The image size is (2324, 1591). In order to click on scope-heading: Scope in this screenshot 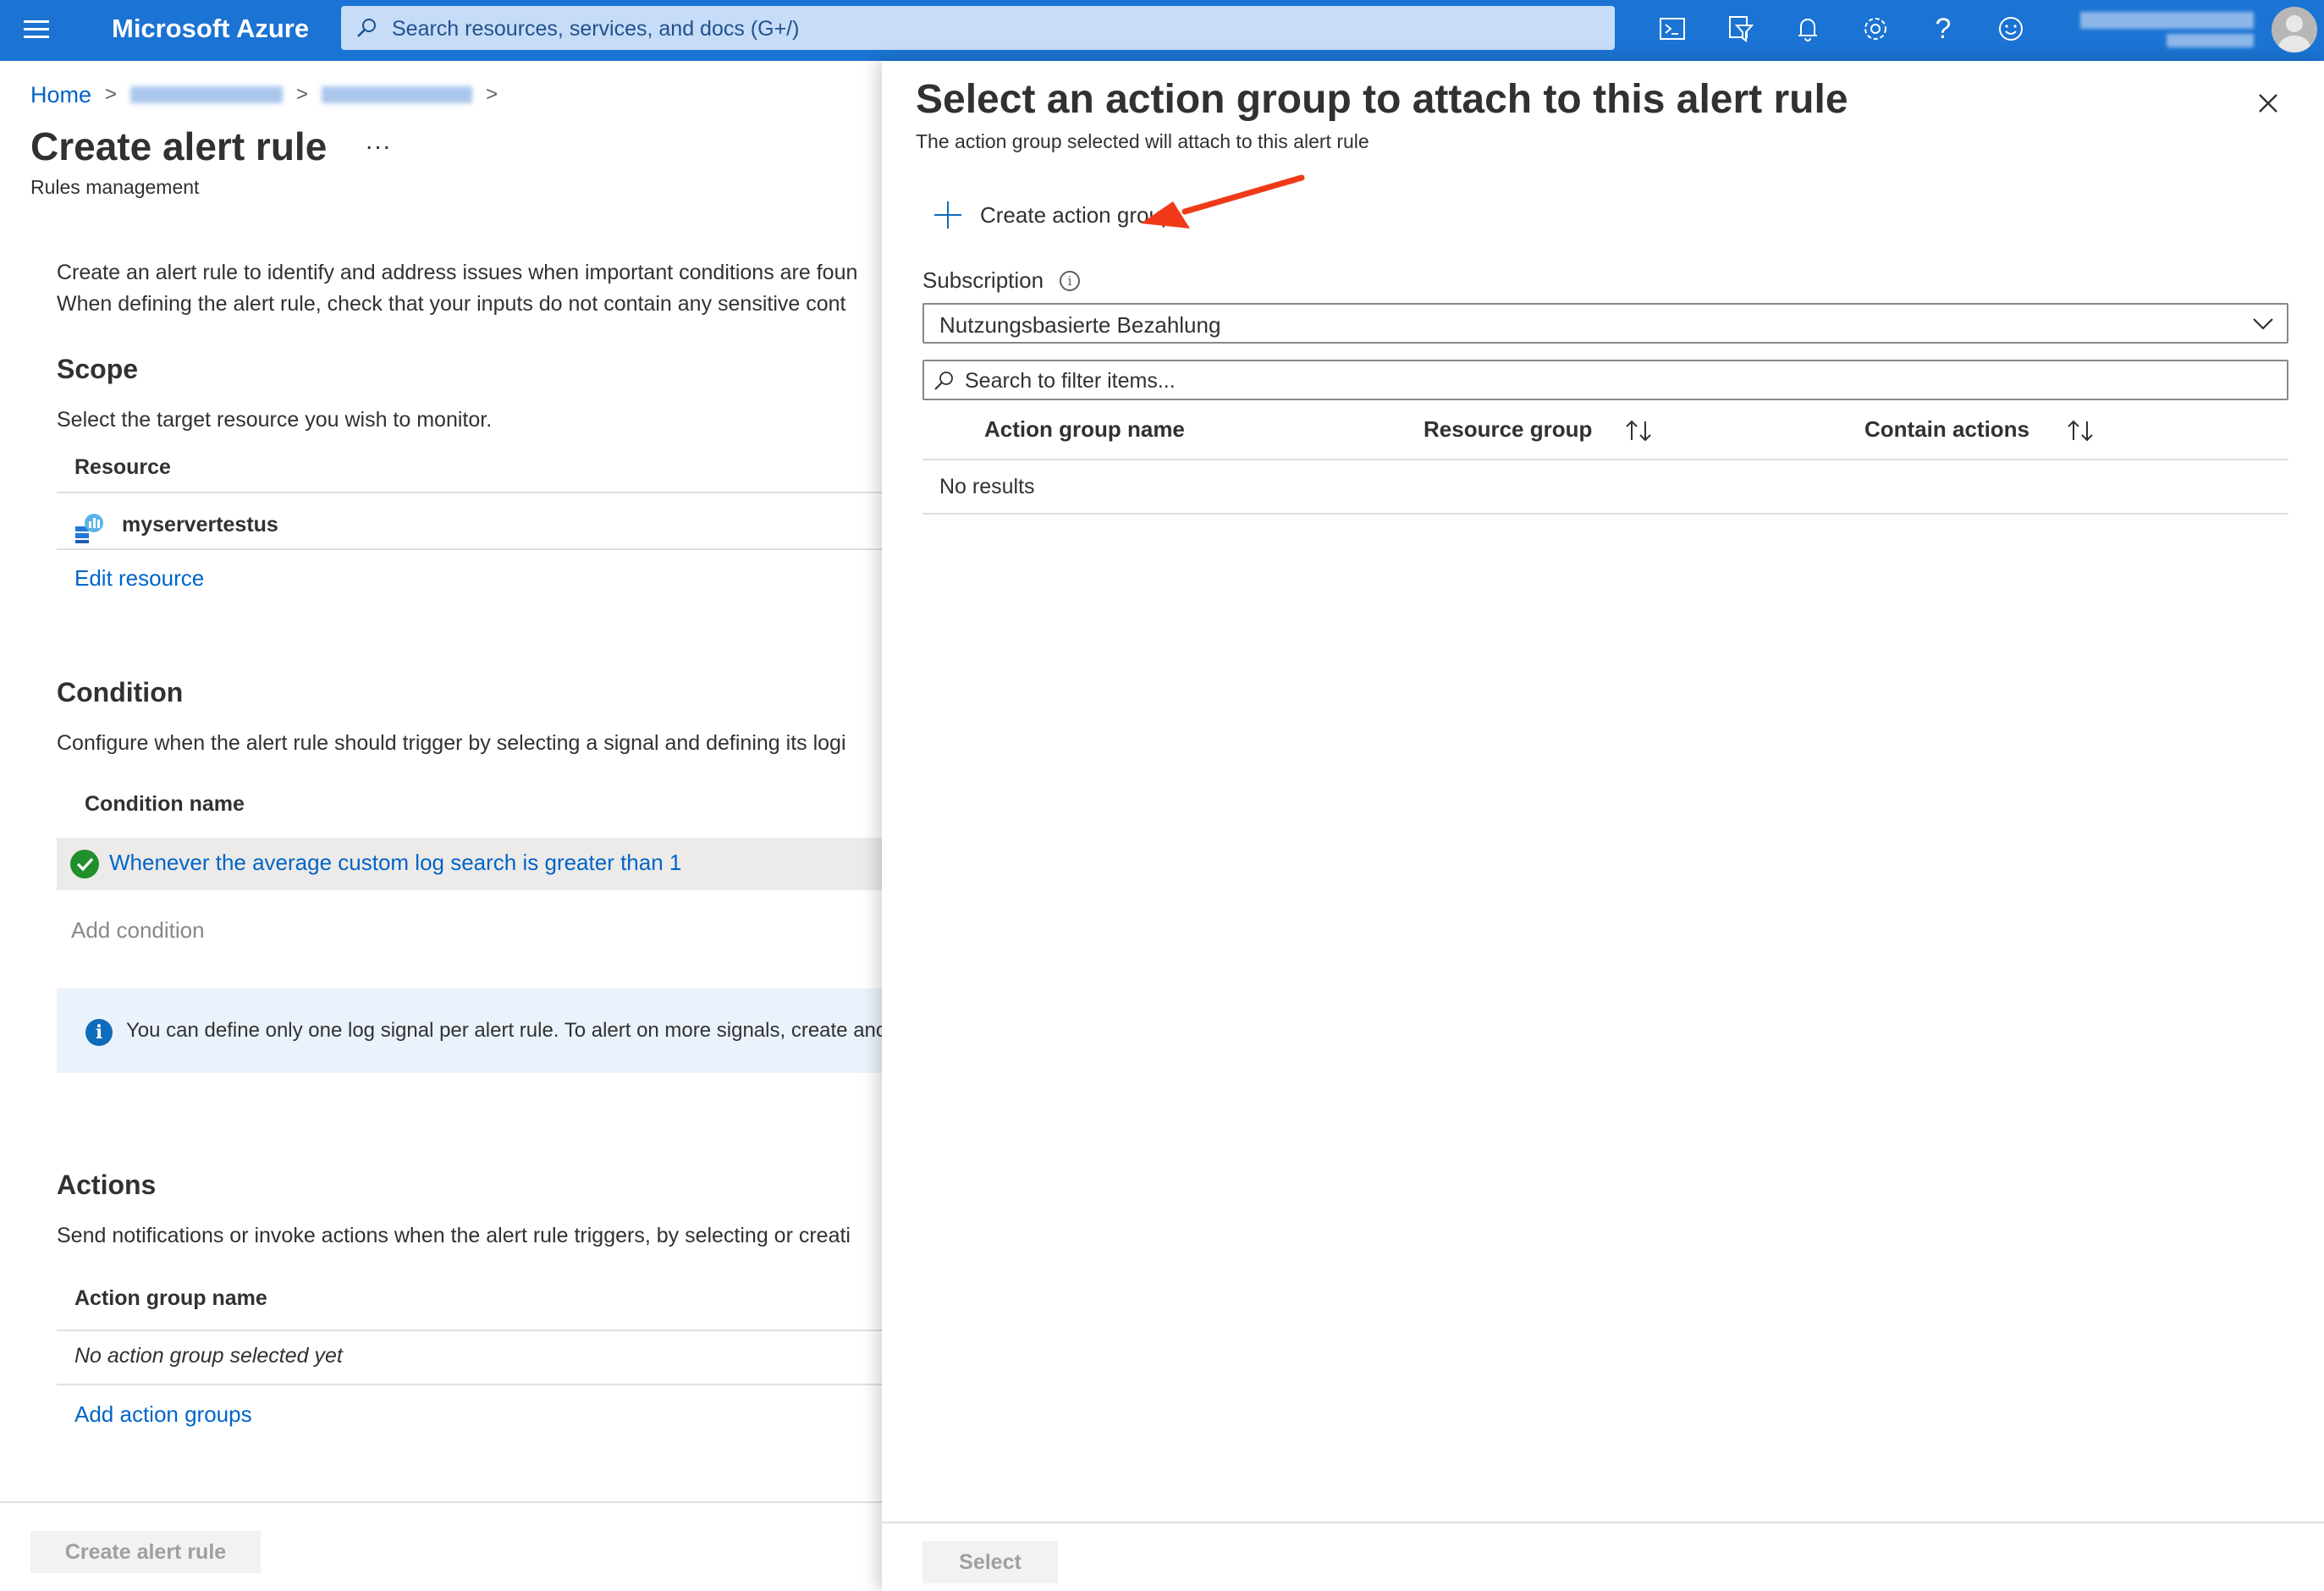, I will do `click(98, 369)`.